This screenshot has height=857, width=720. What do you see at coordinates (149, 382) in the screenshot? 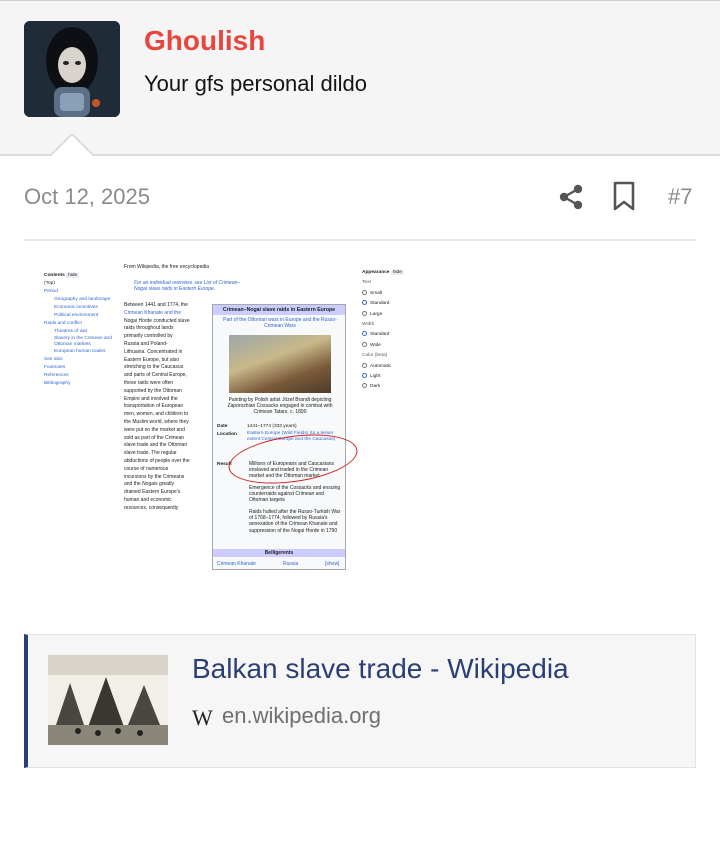
I see `body-line: these raids were often` at bounding box center [149, 382].